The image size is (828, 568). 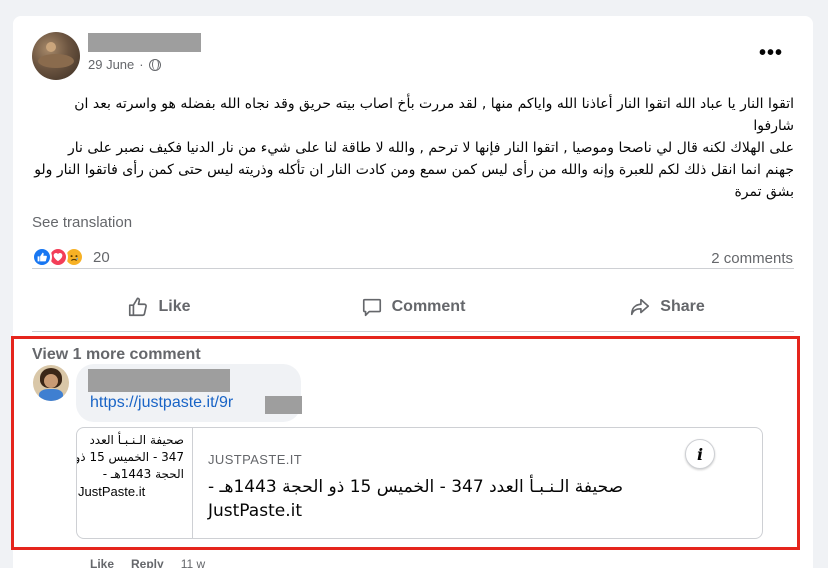 What do you see at coordinates (56, 56) in the screenshot?
I see `author-avatar` at bounding box center [56, 56].